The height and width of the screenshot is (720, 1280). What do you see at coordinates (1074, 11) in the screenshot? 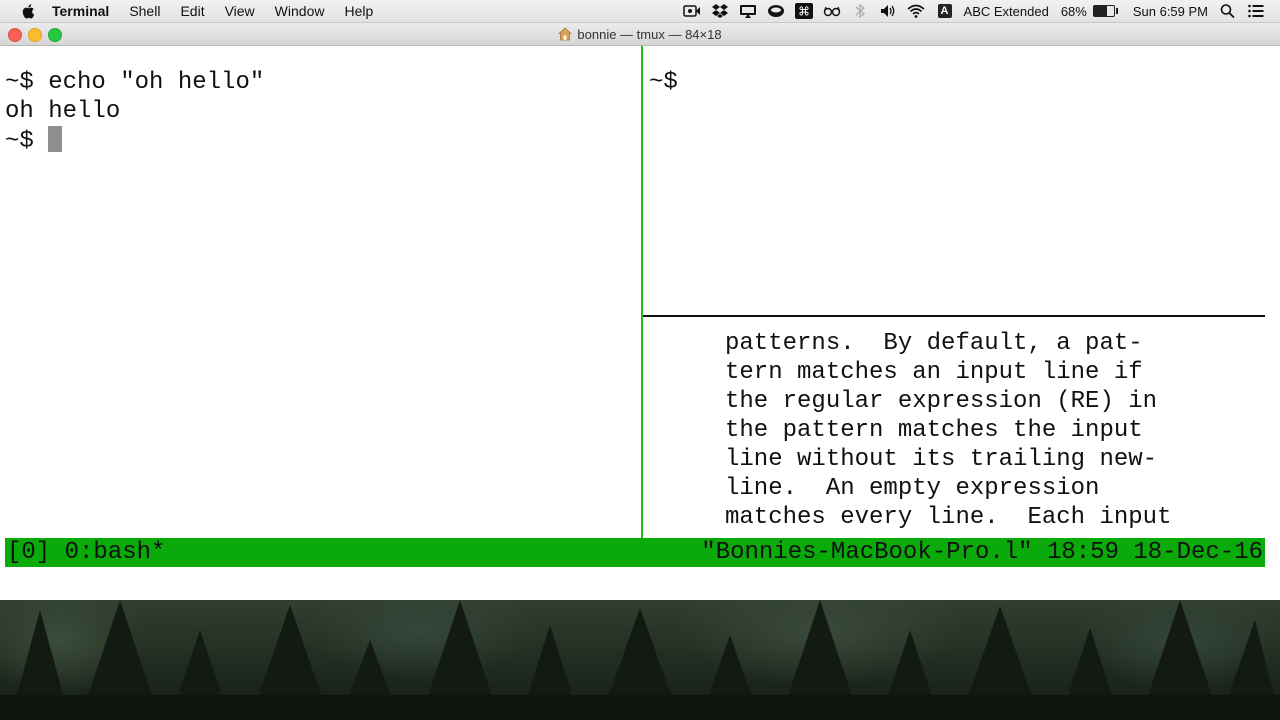
I see `battery-percent: 68%` at bounding box center [1074, 11].